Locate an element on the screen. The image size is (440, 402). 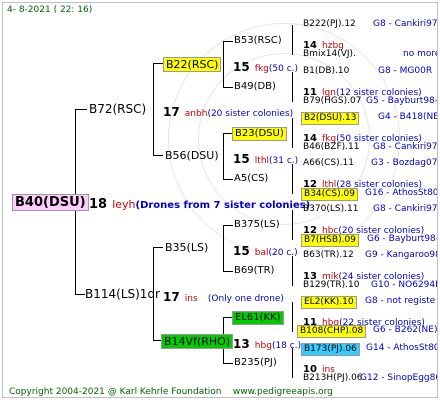
g4-code: G5 - Bayburt98-3 is located at coordinates (402, 101).